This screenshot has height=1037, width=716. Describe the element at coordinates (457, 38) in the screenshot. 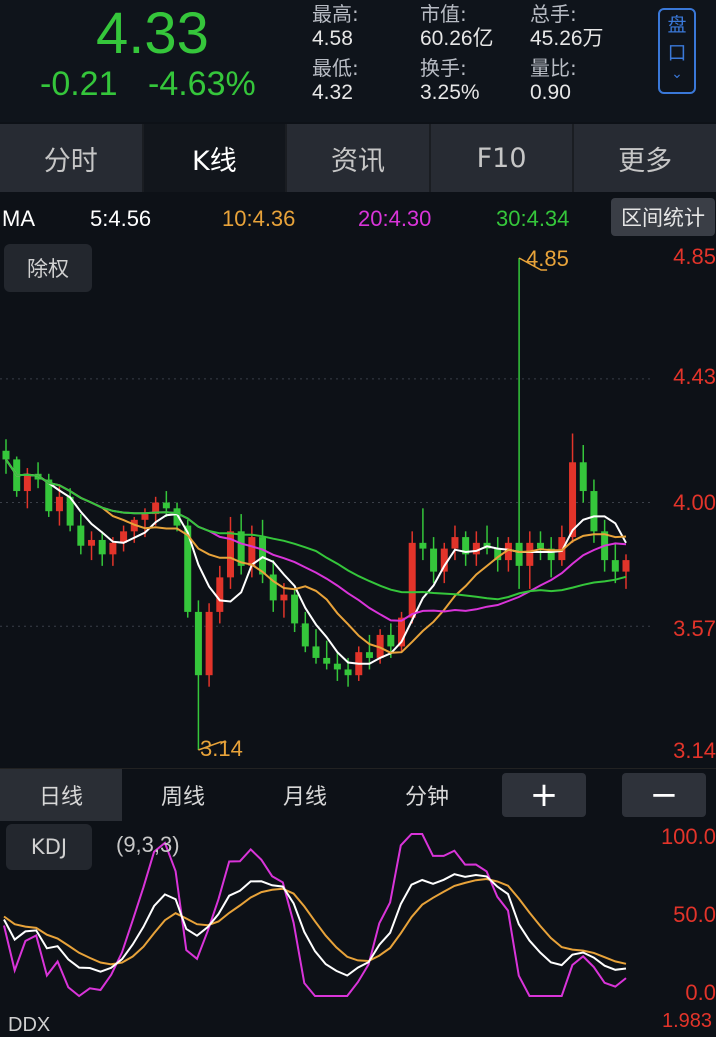

I see `stat-market-cap-value: 60.26亿` at that location.